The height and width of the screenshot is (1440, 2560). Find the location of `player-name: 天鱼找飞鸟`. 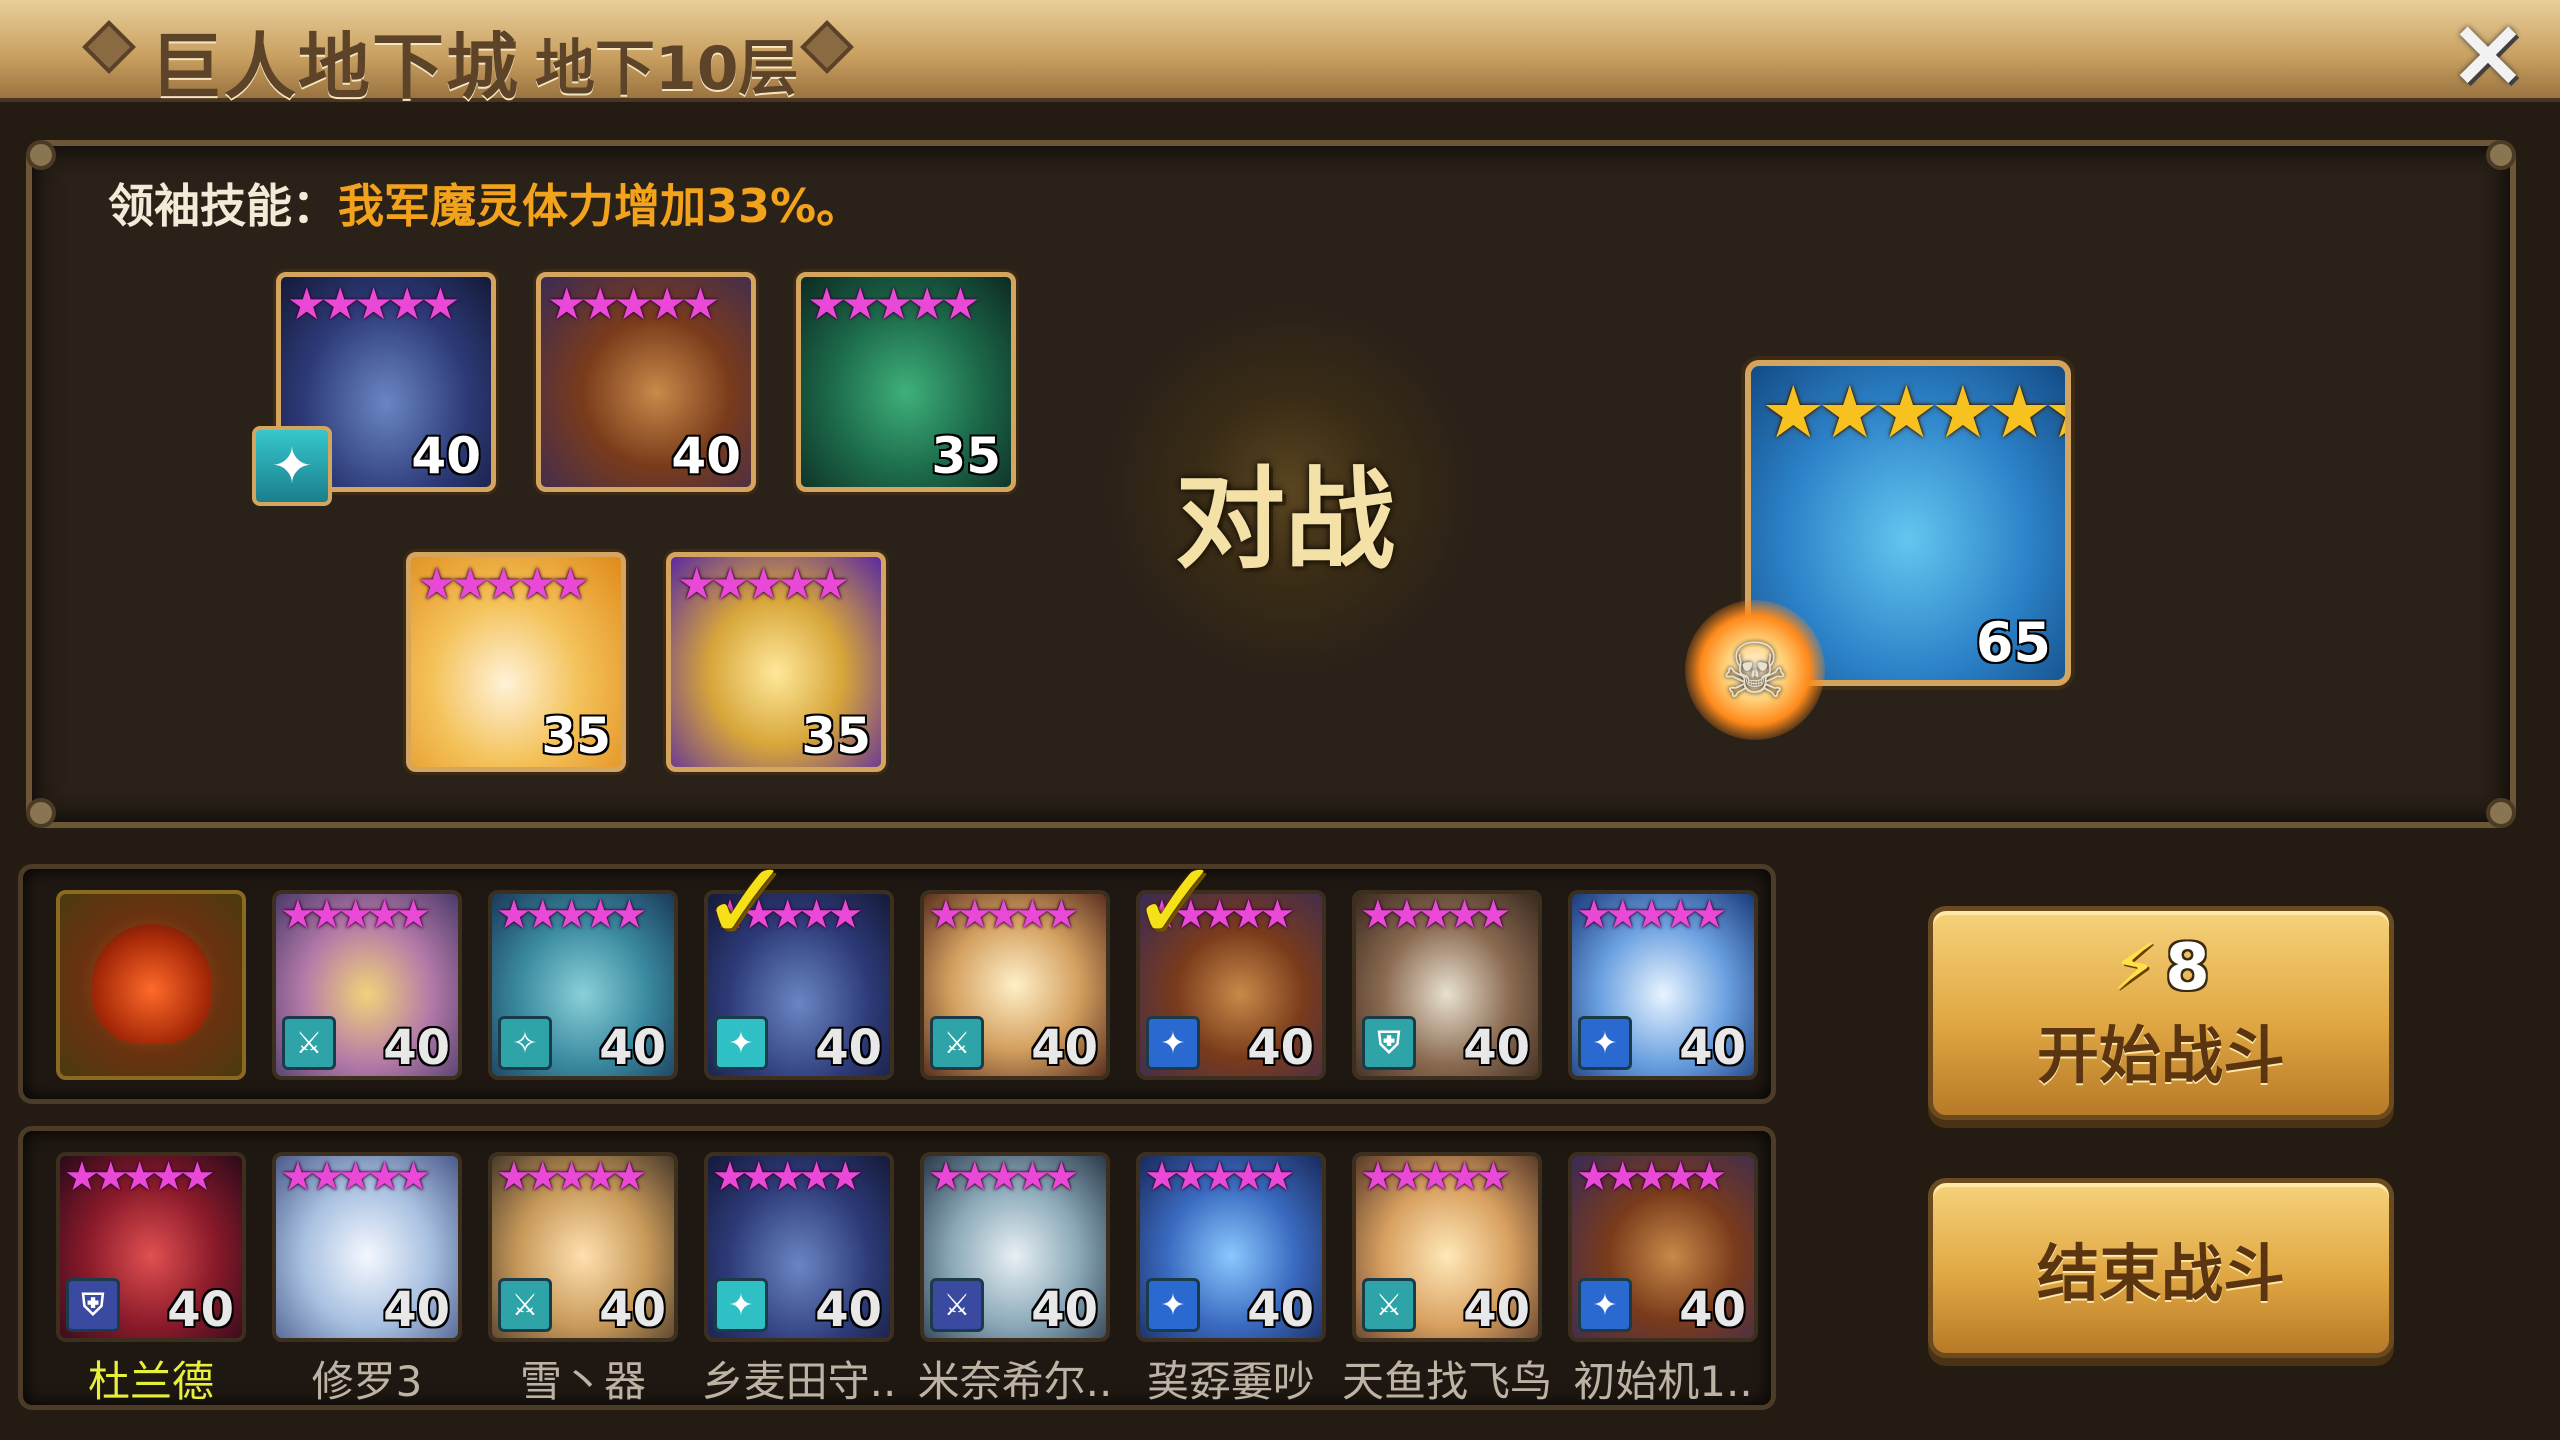

player-name: 天鱼找飞鸟 is located at coordinates (1447, 1381).